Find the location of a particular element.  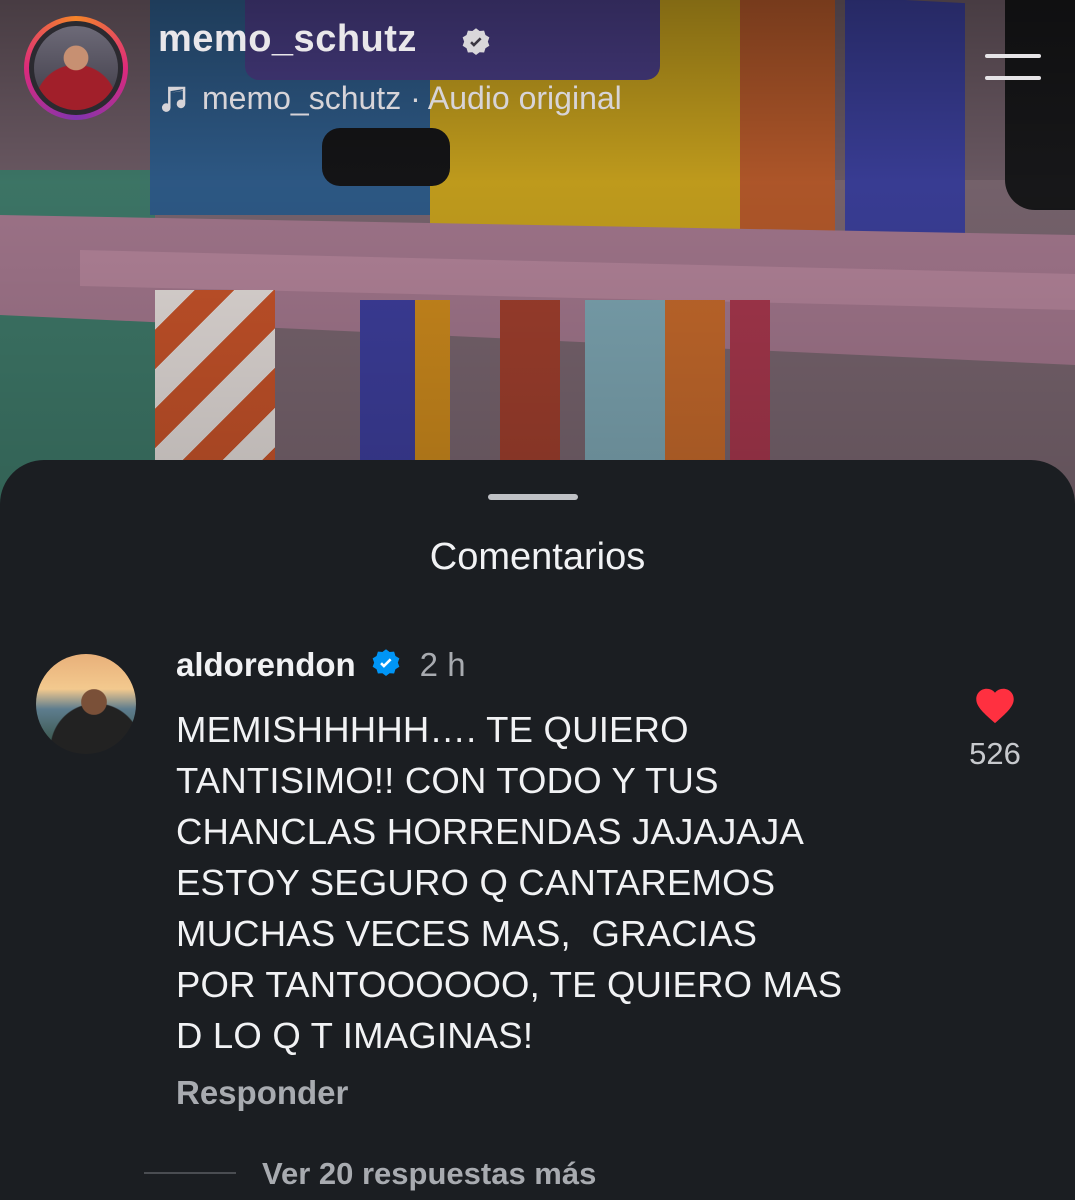

audio-label: memo_schutz · Audio original is located at coordinates (412, 98).